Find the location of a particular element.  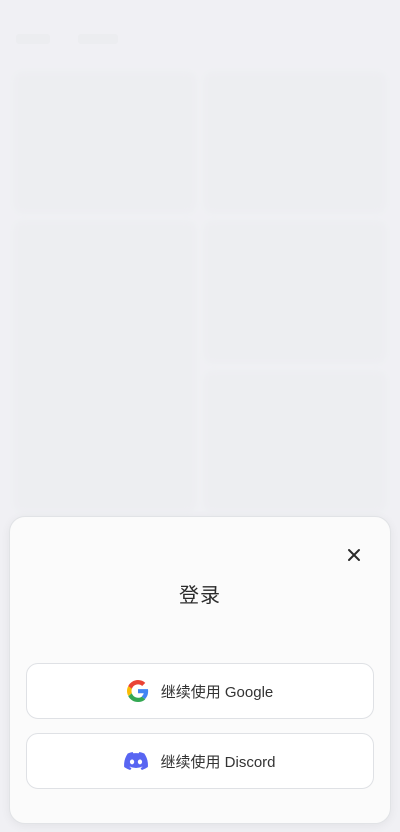

continue-with-google-button: 继续使用 Google is located at coordinates (200, 691).